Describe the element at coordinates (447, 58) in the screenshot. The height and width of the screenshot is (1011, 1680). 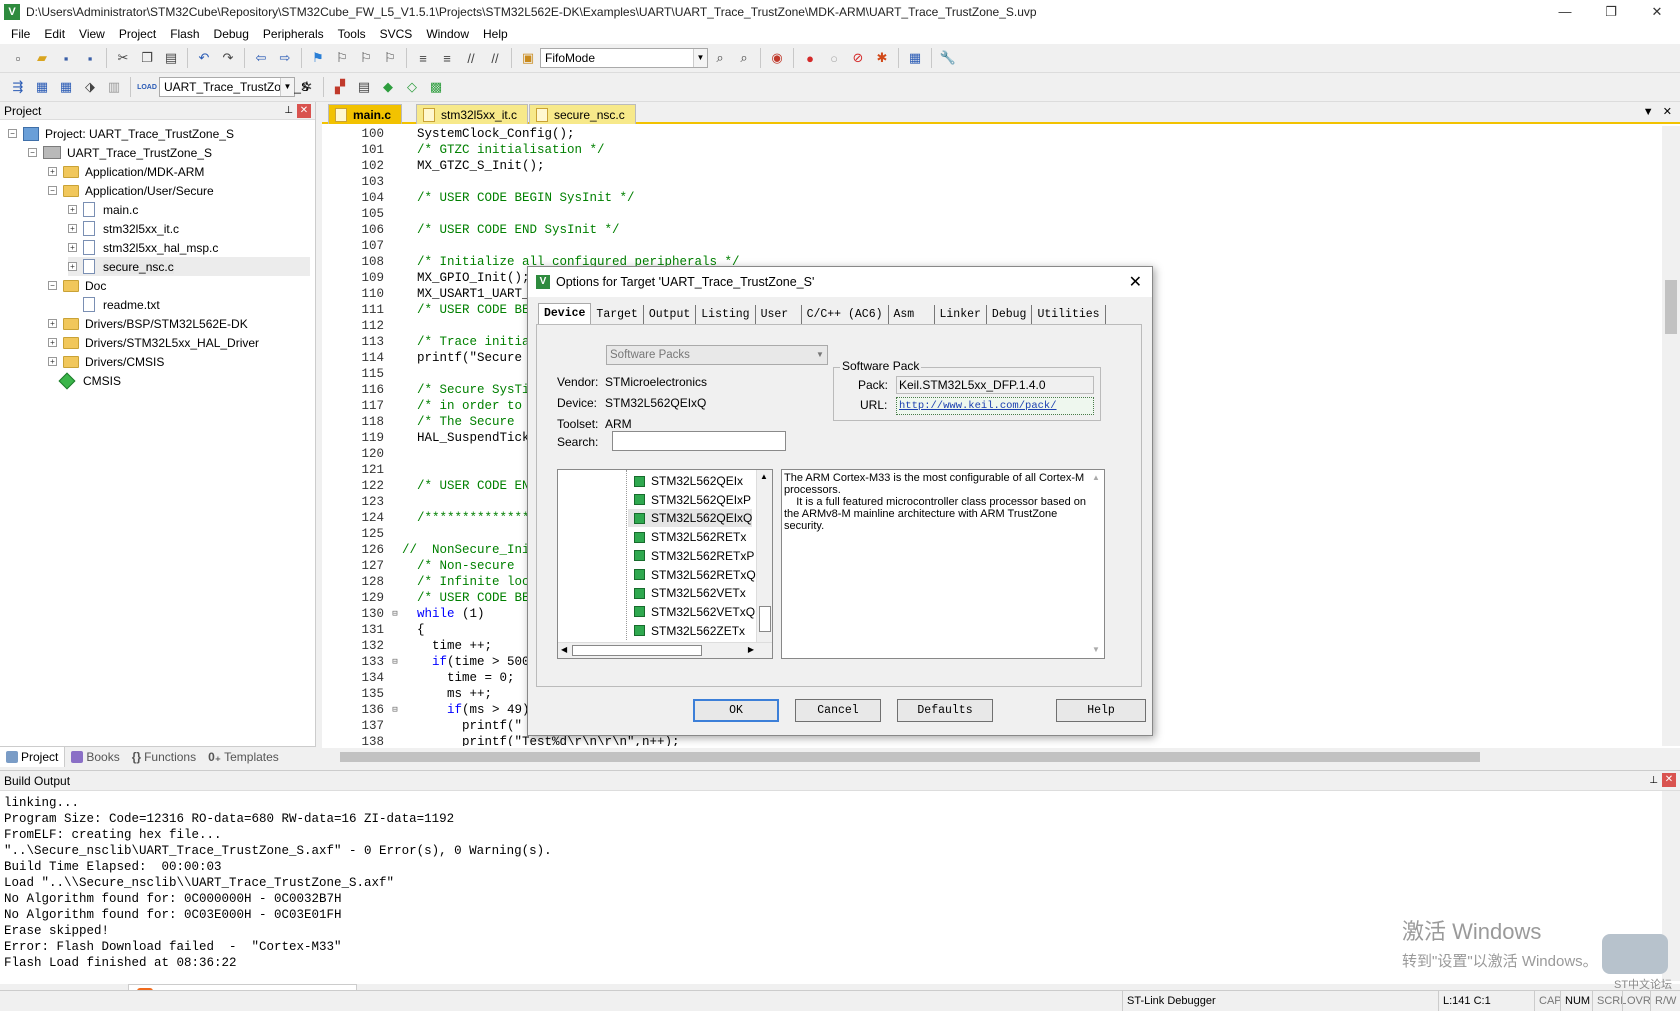
I see `unindent-icon: ≡` at that location.